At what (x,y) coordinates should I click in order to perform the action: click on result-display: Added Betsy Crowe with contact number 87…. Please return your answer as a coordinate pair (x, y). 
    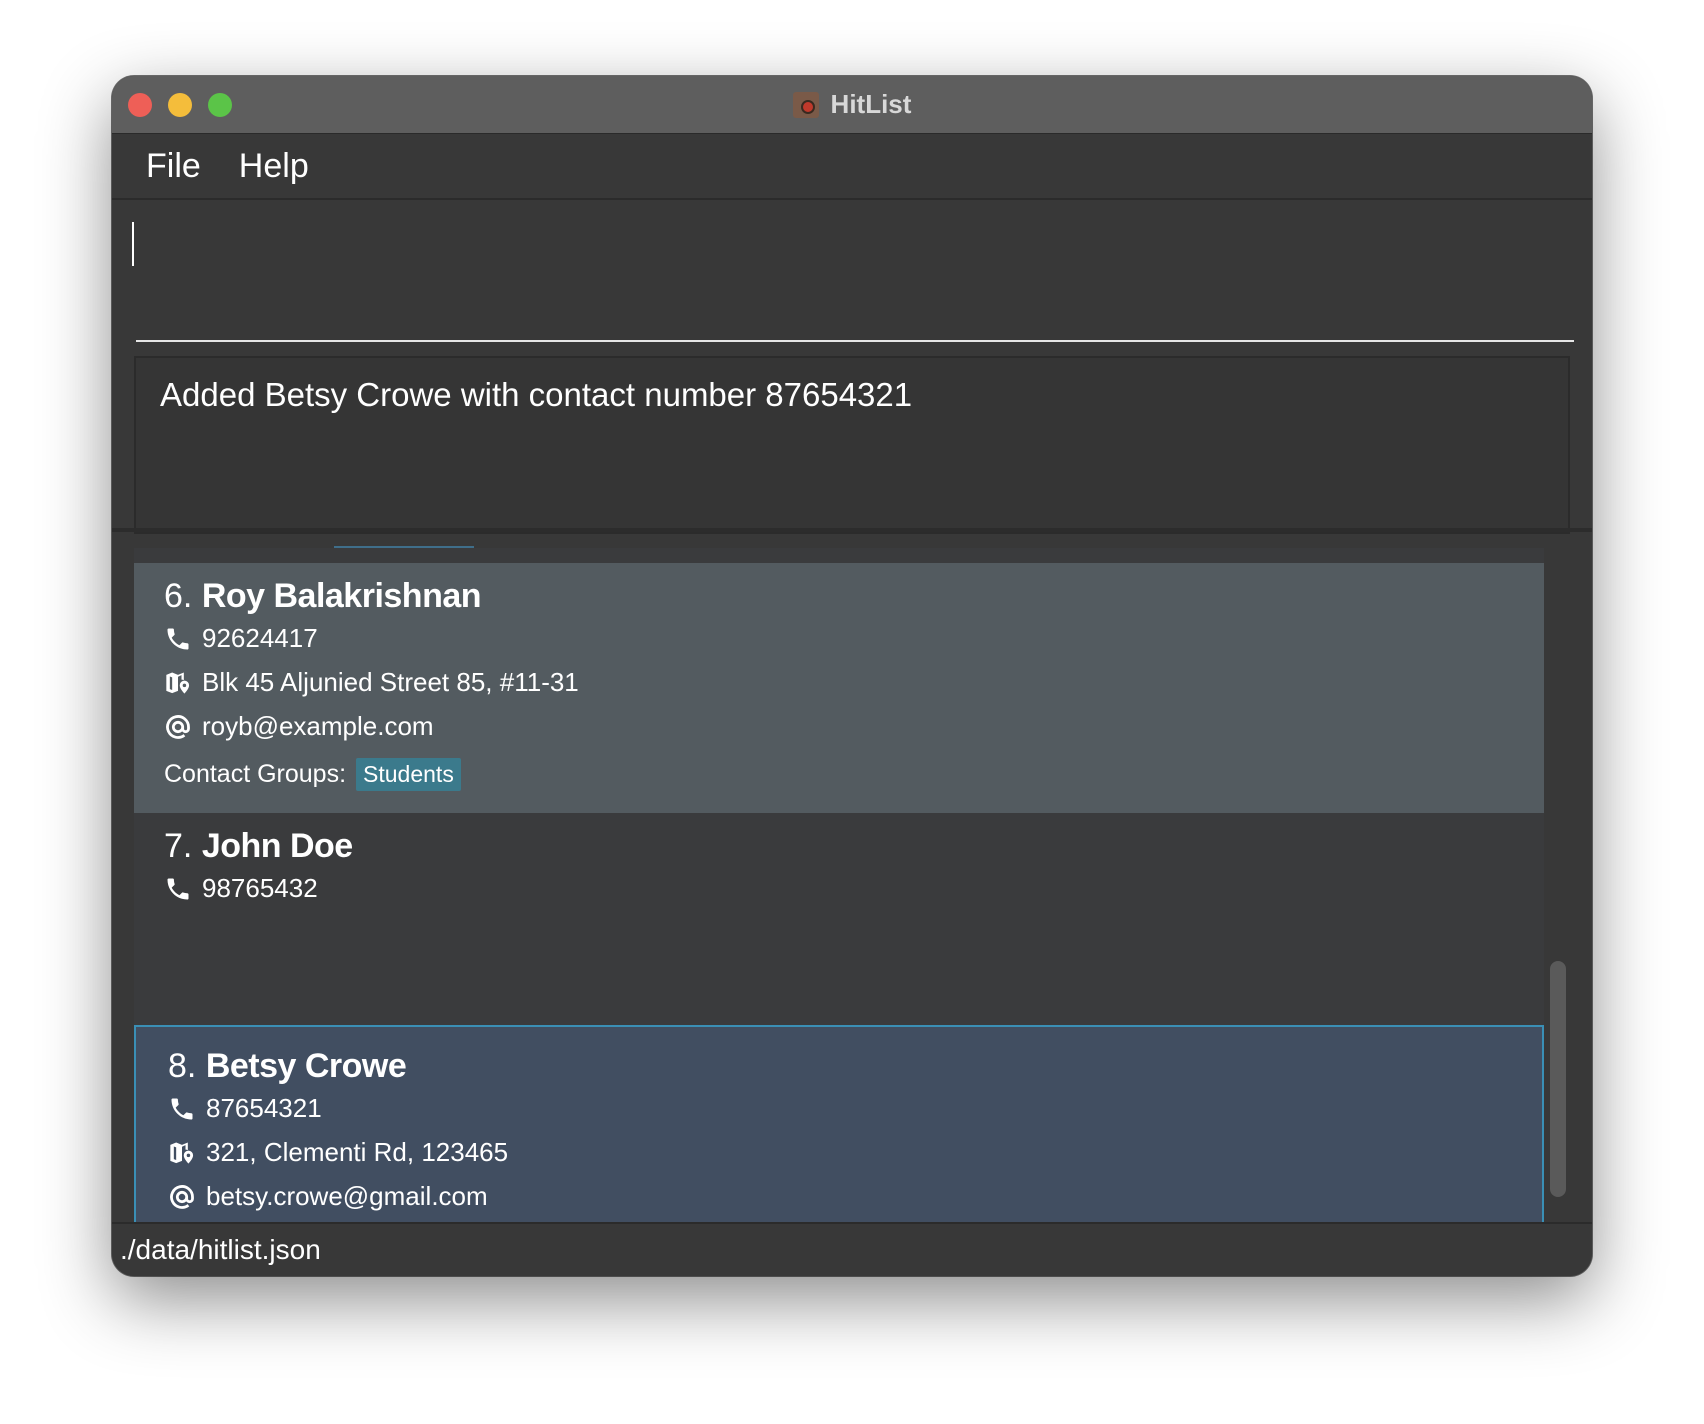
    Looking at the image, I should click on (852, 445).